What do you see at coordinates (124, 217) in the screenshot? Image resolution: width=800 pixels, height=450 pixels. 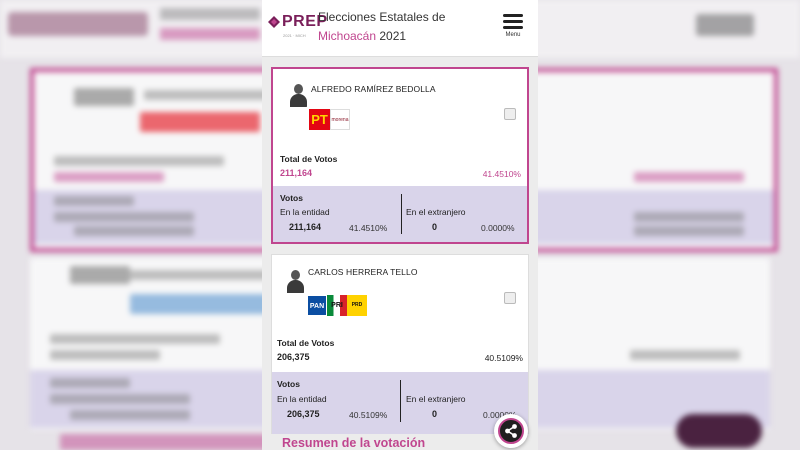 I see `bg-entidad` at bounding box center [124, 217].